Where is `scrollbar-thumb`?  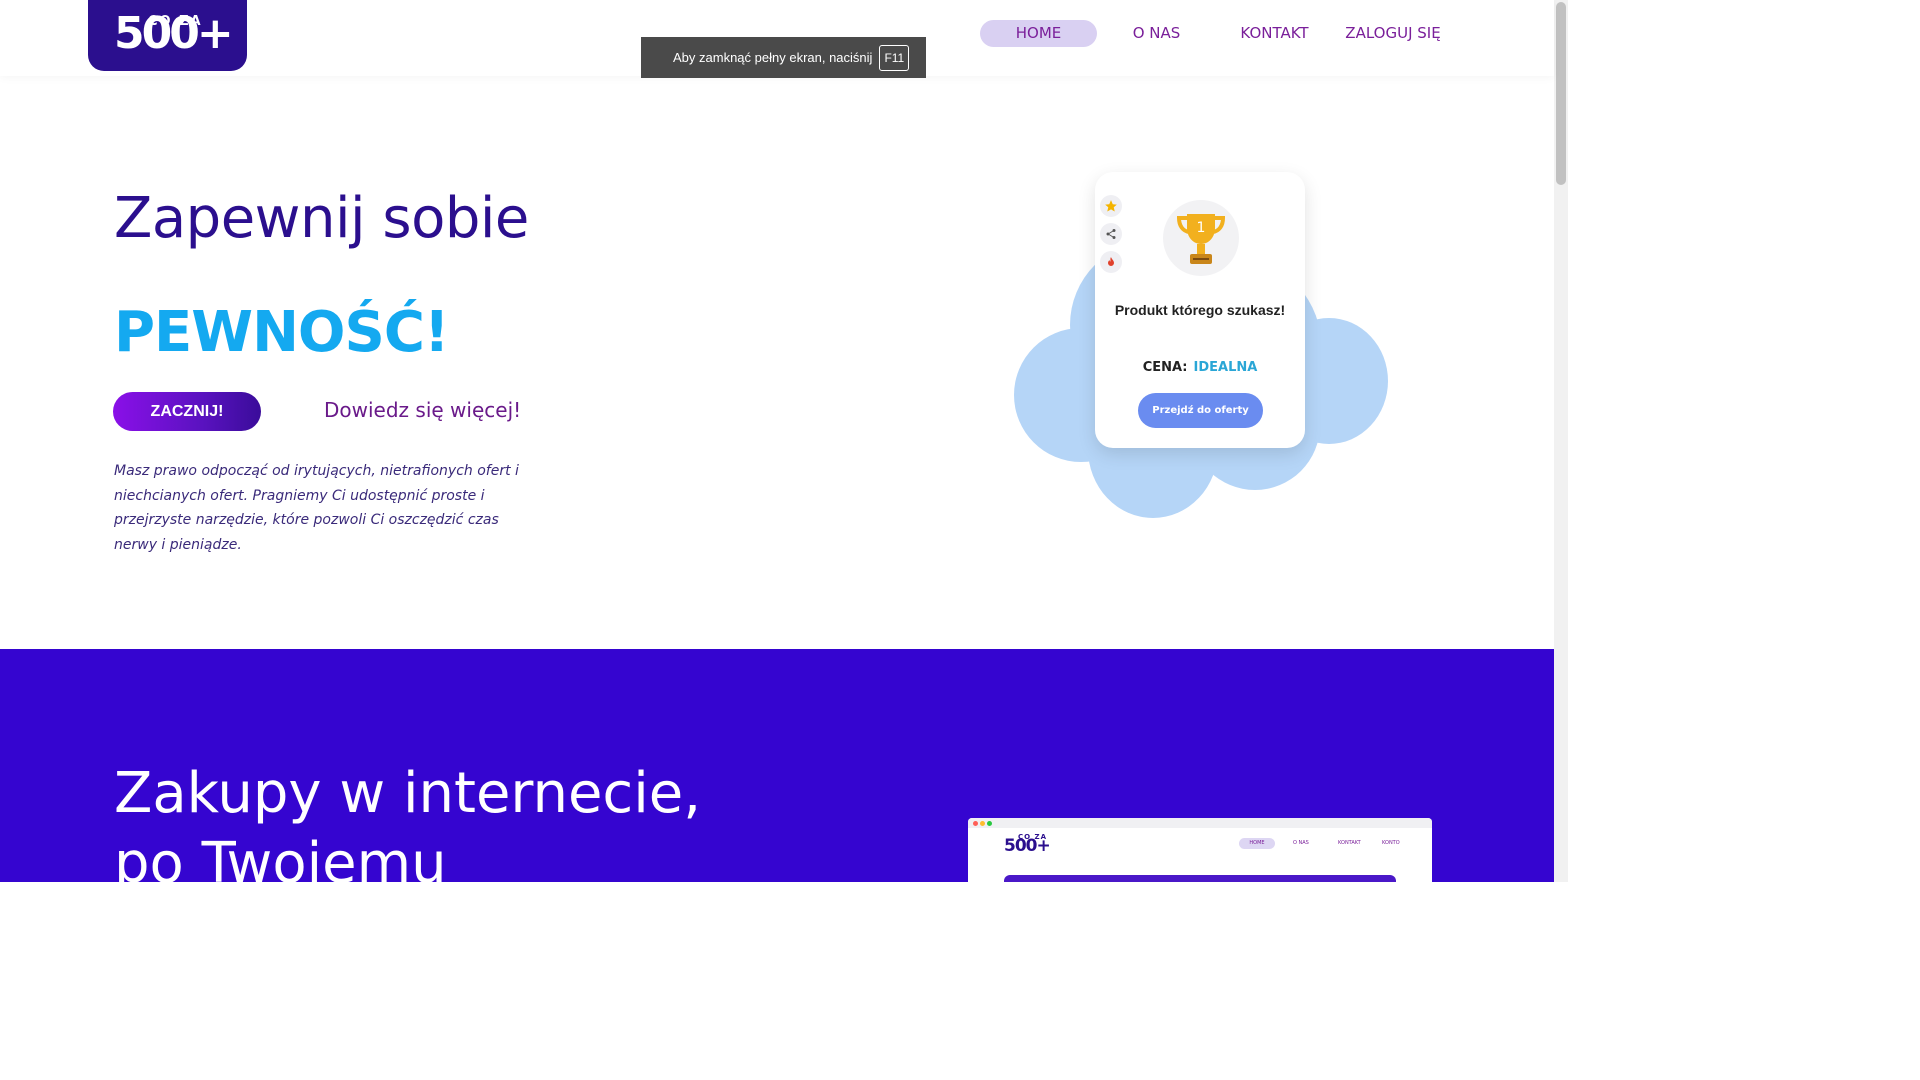 scrollbar-thumb is located at coordinates (1561, 93).